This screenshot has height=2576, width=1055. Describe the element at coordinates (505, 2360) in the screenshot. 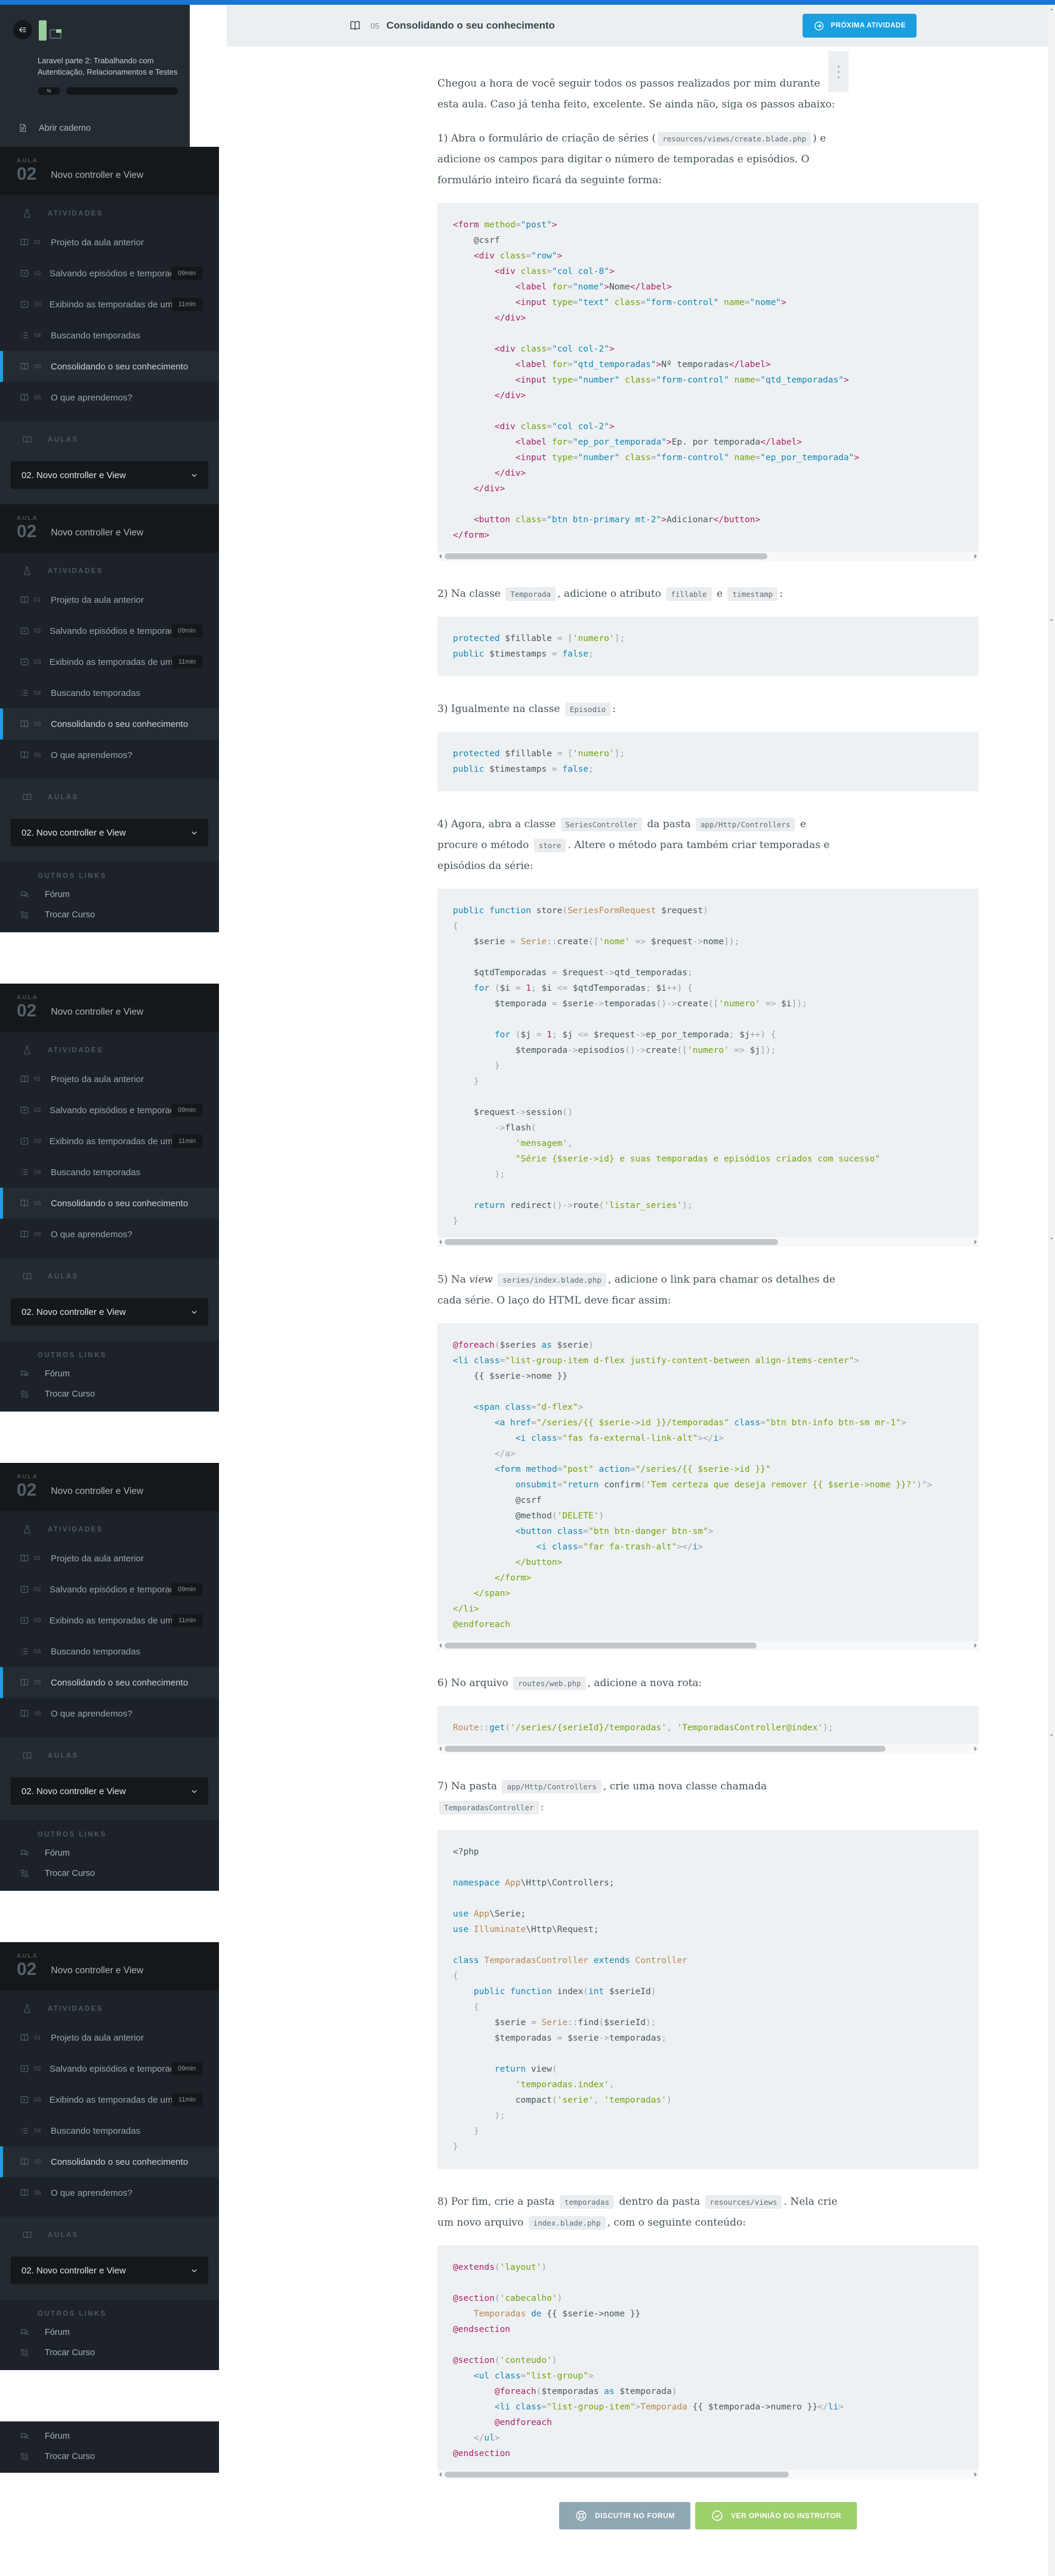

I see `code-line: @section('conteudo')` at that location.